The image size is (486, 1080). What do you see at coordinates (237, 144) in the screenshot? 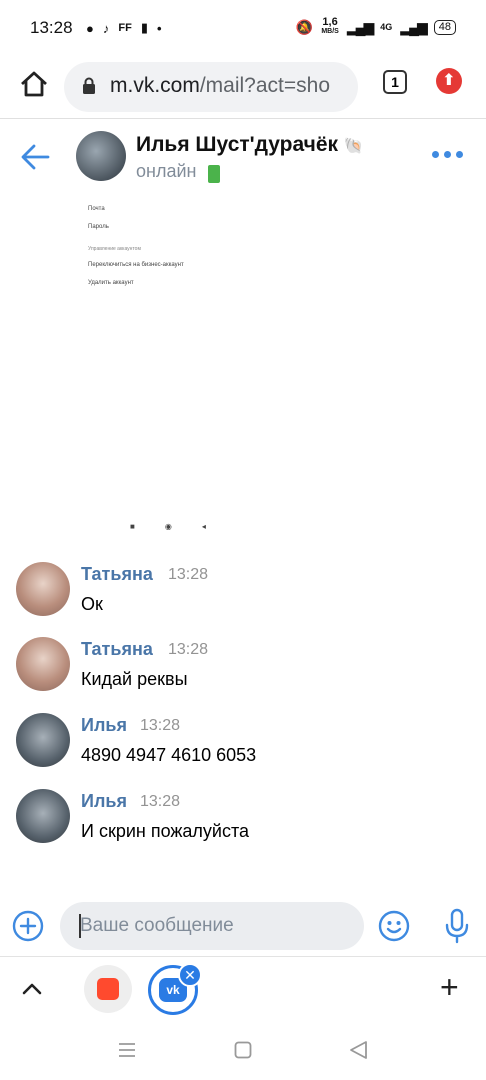
I see `chat-title-text: Илья Шуст'дурачёк` at bounding box center [237, 144].